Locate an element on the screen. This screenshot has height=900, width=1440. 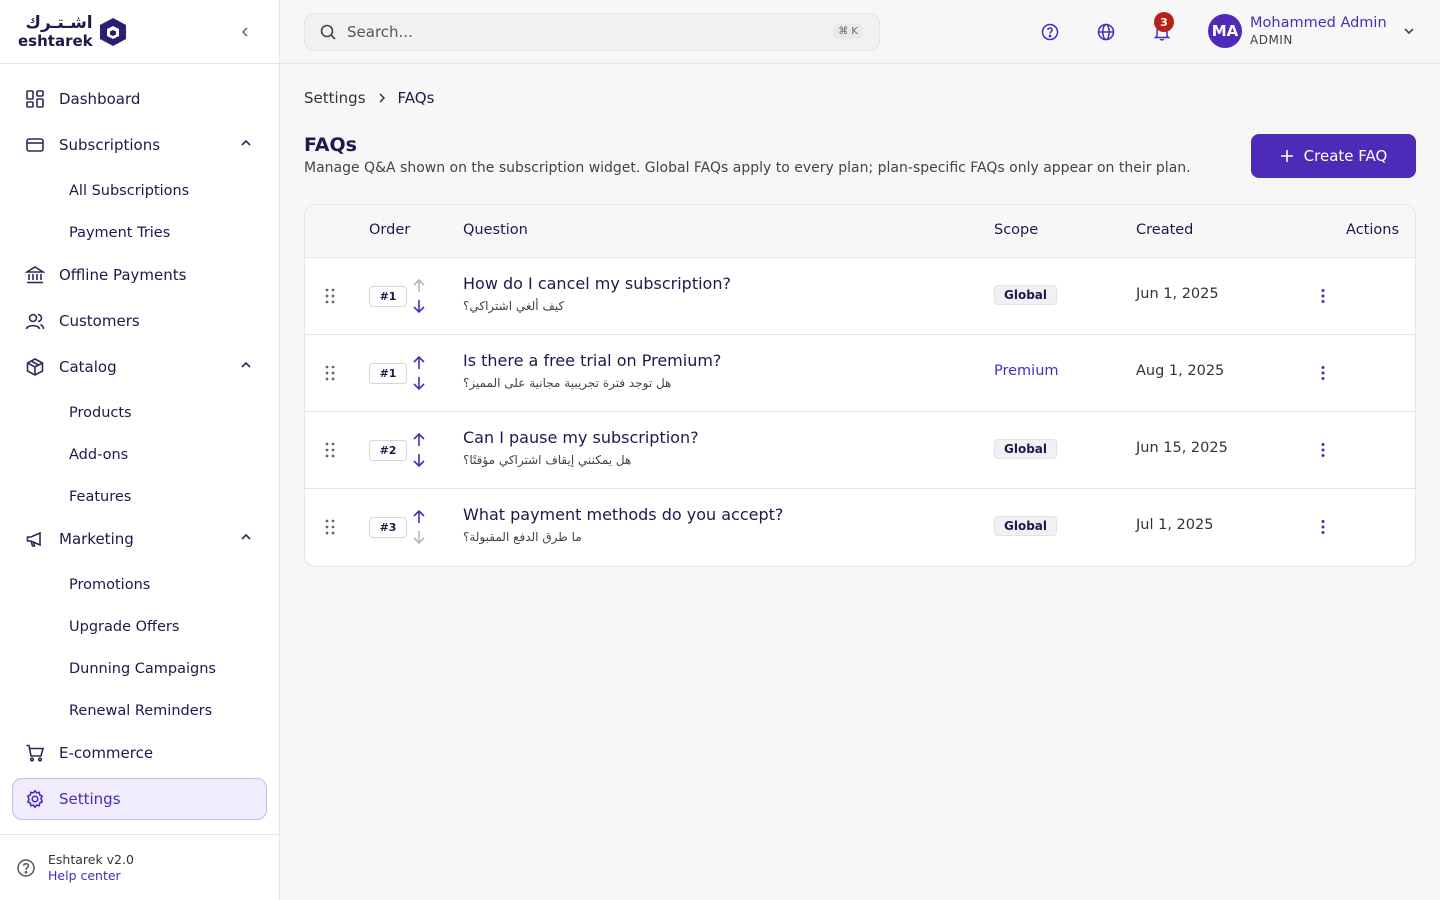
search-box: ⌘ K is located at coordinates (592, 32).